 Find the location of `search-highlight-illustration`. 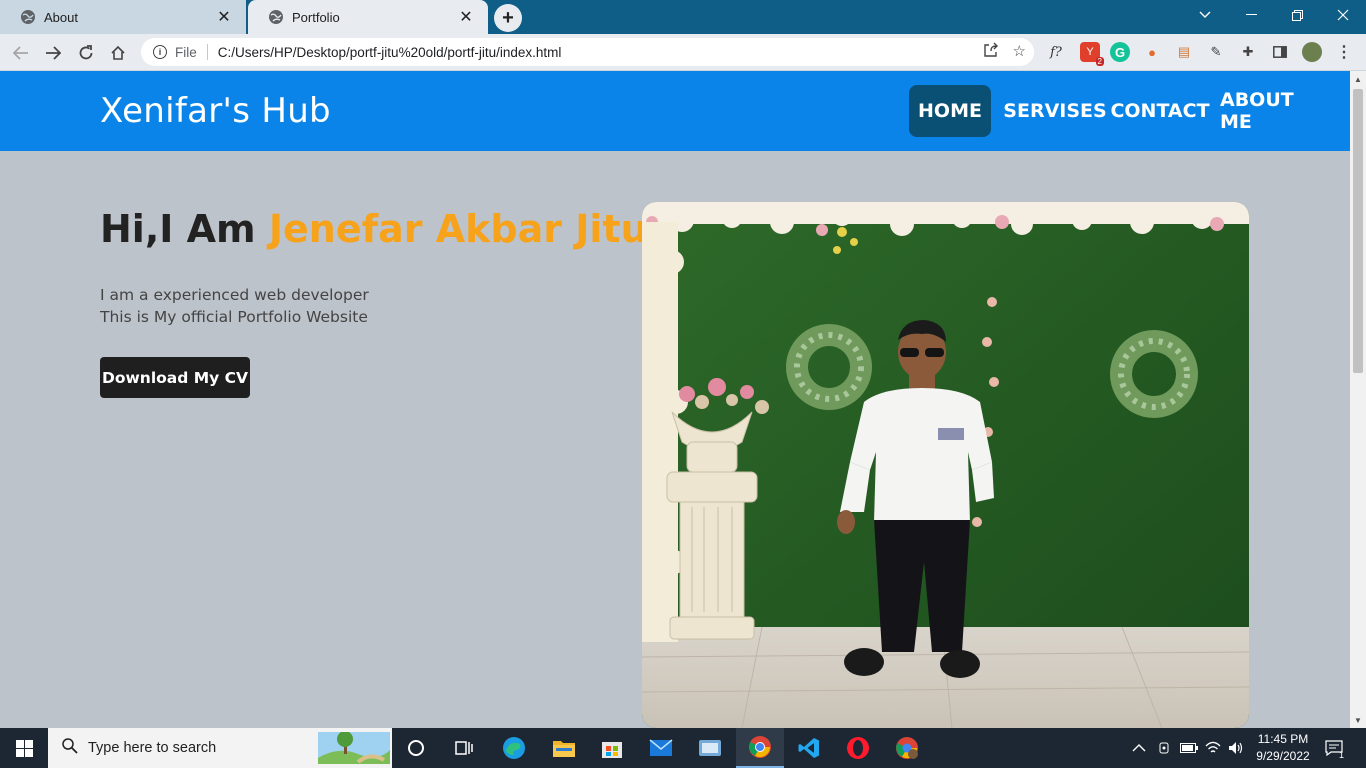

search-highlight-illustration is located at coordinates (354, 749).